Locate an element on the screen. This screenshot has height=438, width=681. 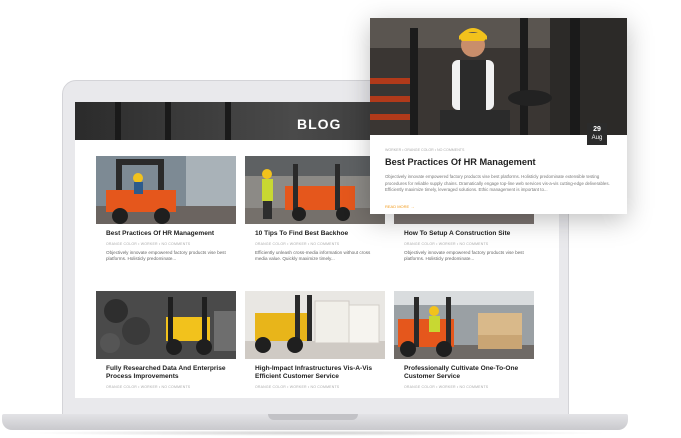
laptop-notch is located at coordinates (313, 417).